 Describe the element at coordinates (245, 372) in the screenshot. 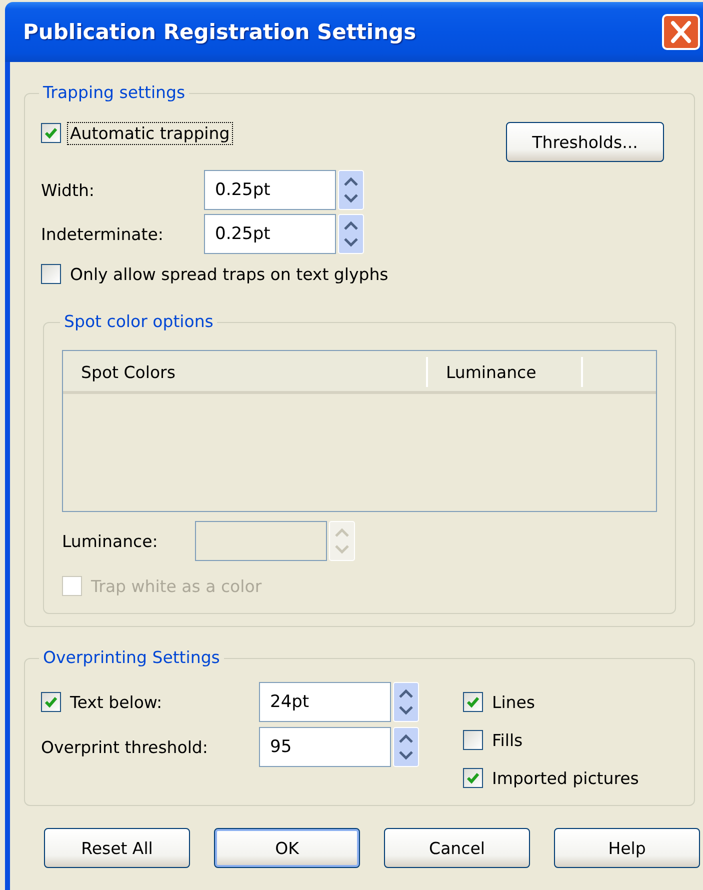

I see `column-header: Spot Colors` at that location.